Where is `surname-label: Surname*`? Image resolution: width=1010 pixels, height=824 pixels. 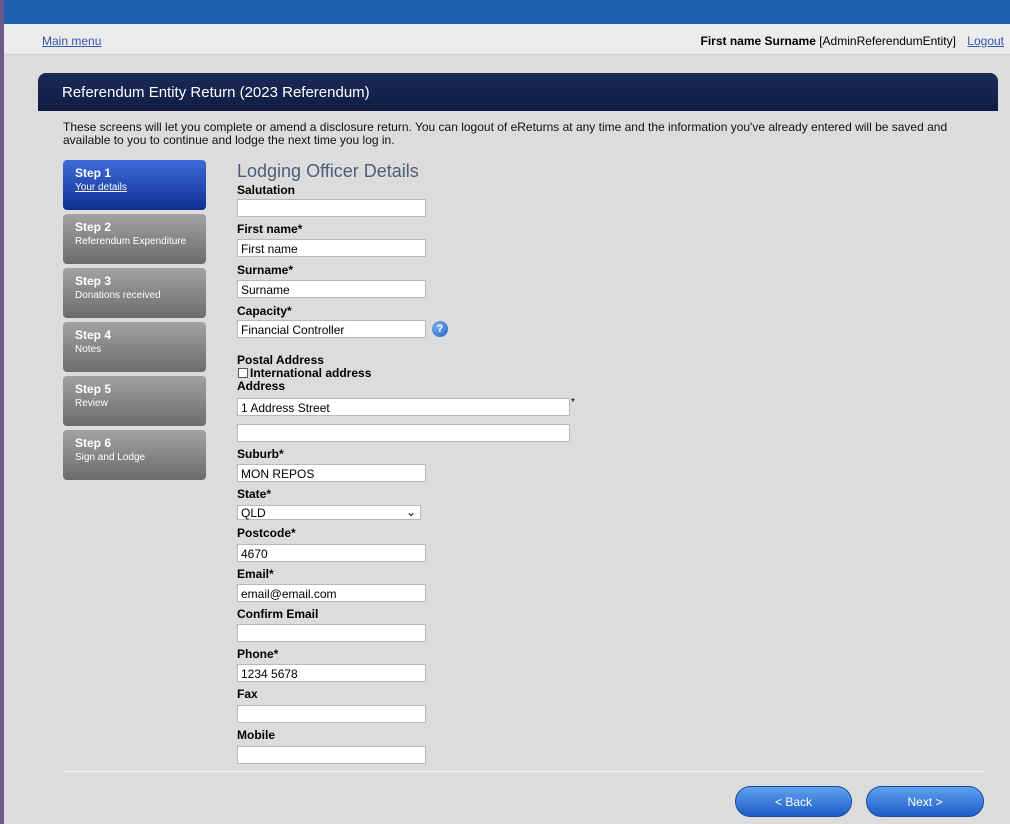 surname-label: Surname* is located at coordinates (265, 270).